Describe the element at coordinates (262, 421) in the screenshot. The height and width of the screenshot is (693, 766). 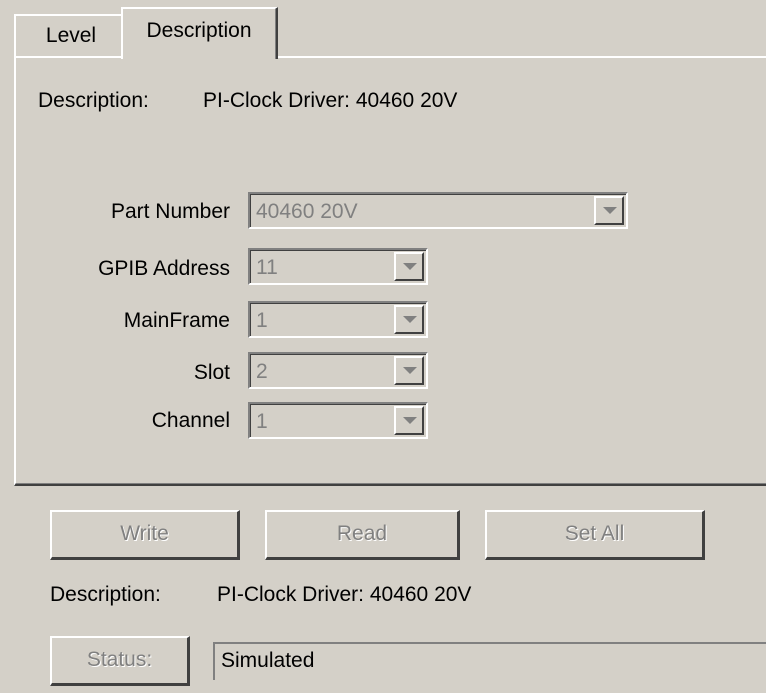
I see `channel-value: 1` at that location.